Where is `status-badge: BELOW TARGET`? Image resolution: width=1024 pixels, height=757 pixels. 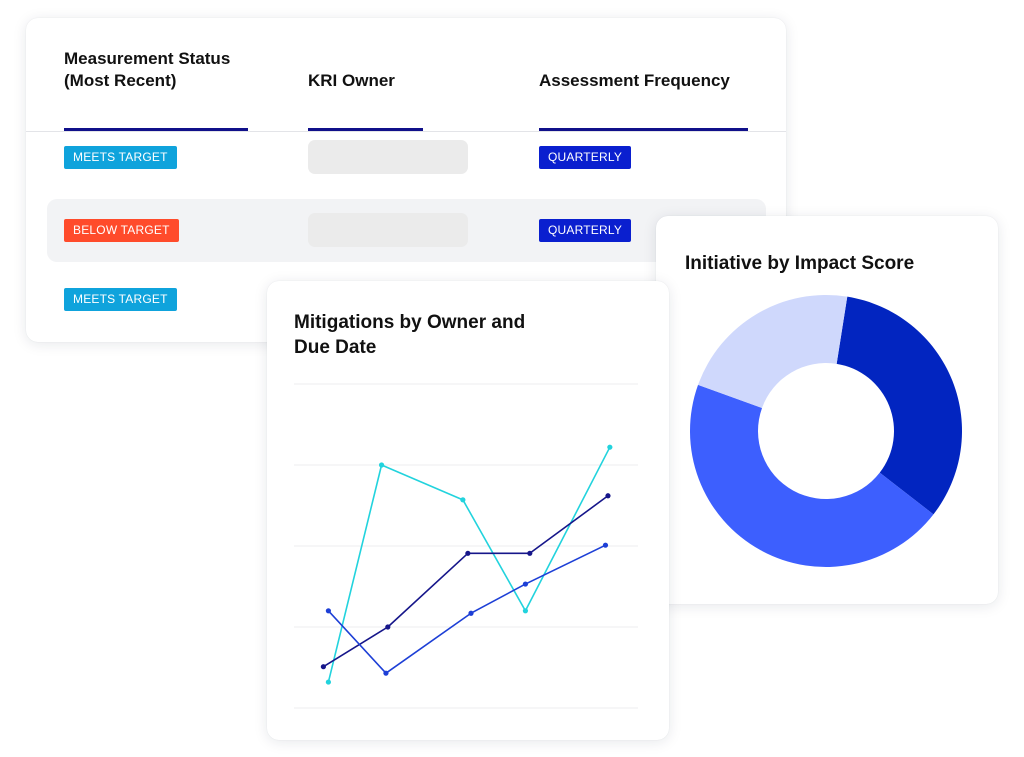 status-badge: BELOW TARGET is located at coordinates (121, 230).